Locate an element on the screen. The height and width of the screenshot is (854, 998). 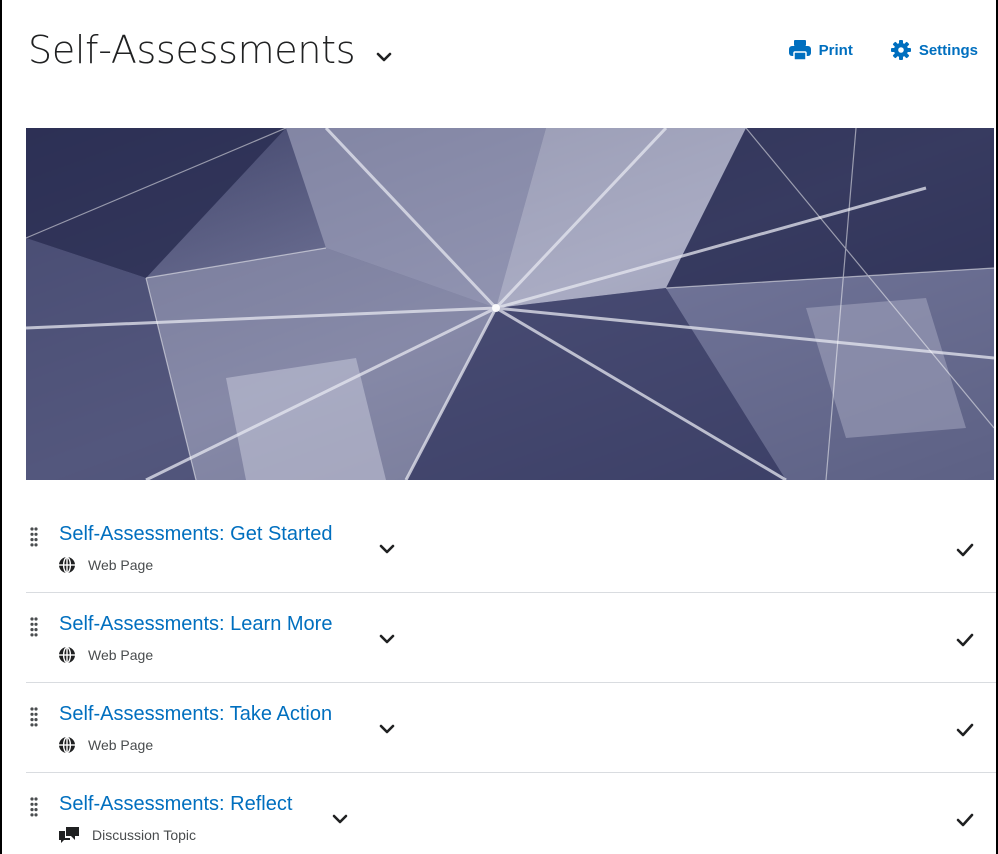
list-item: Self-Assessments: Take Action Web Page is located at coordinates (511, 728).